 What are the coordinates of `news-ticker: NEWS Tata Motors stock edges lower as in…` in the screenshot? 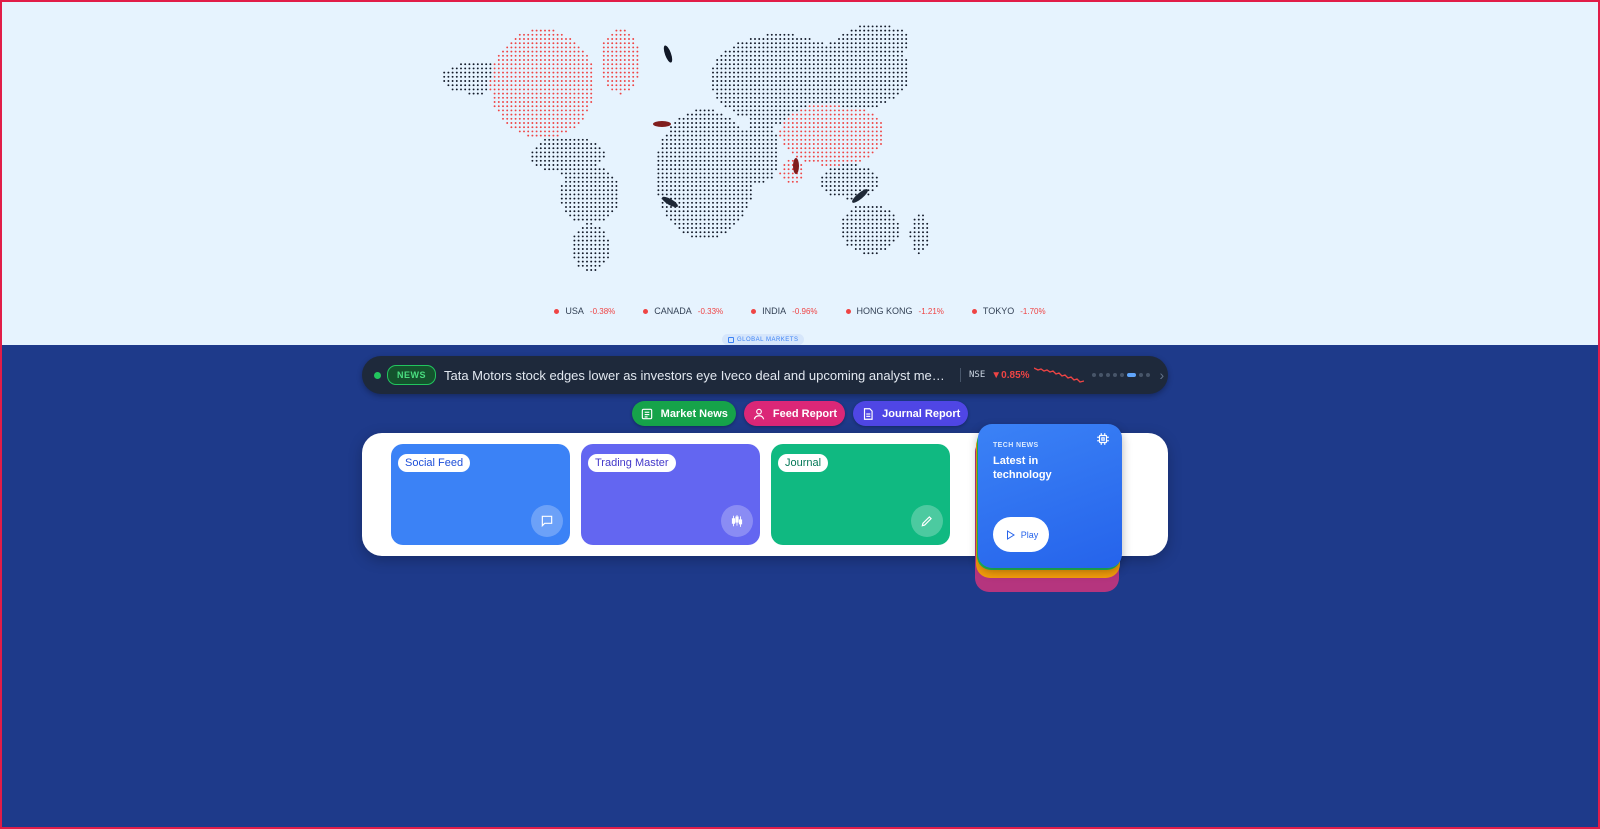 It's located at (765, 375).